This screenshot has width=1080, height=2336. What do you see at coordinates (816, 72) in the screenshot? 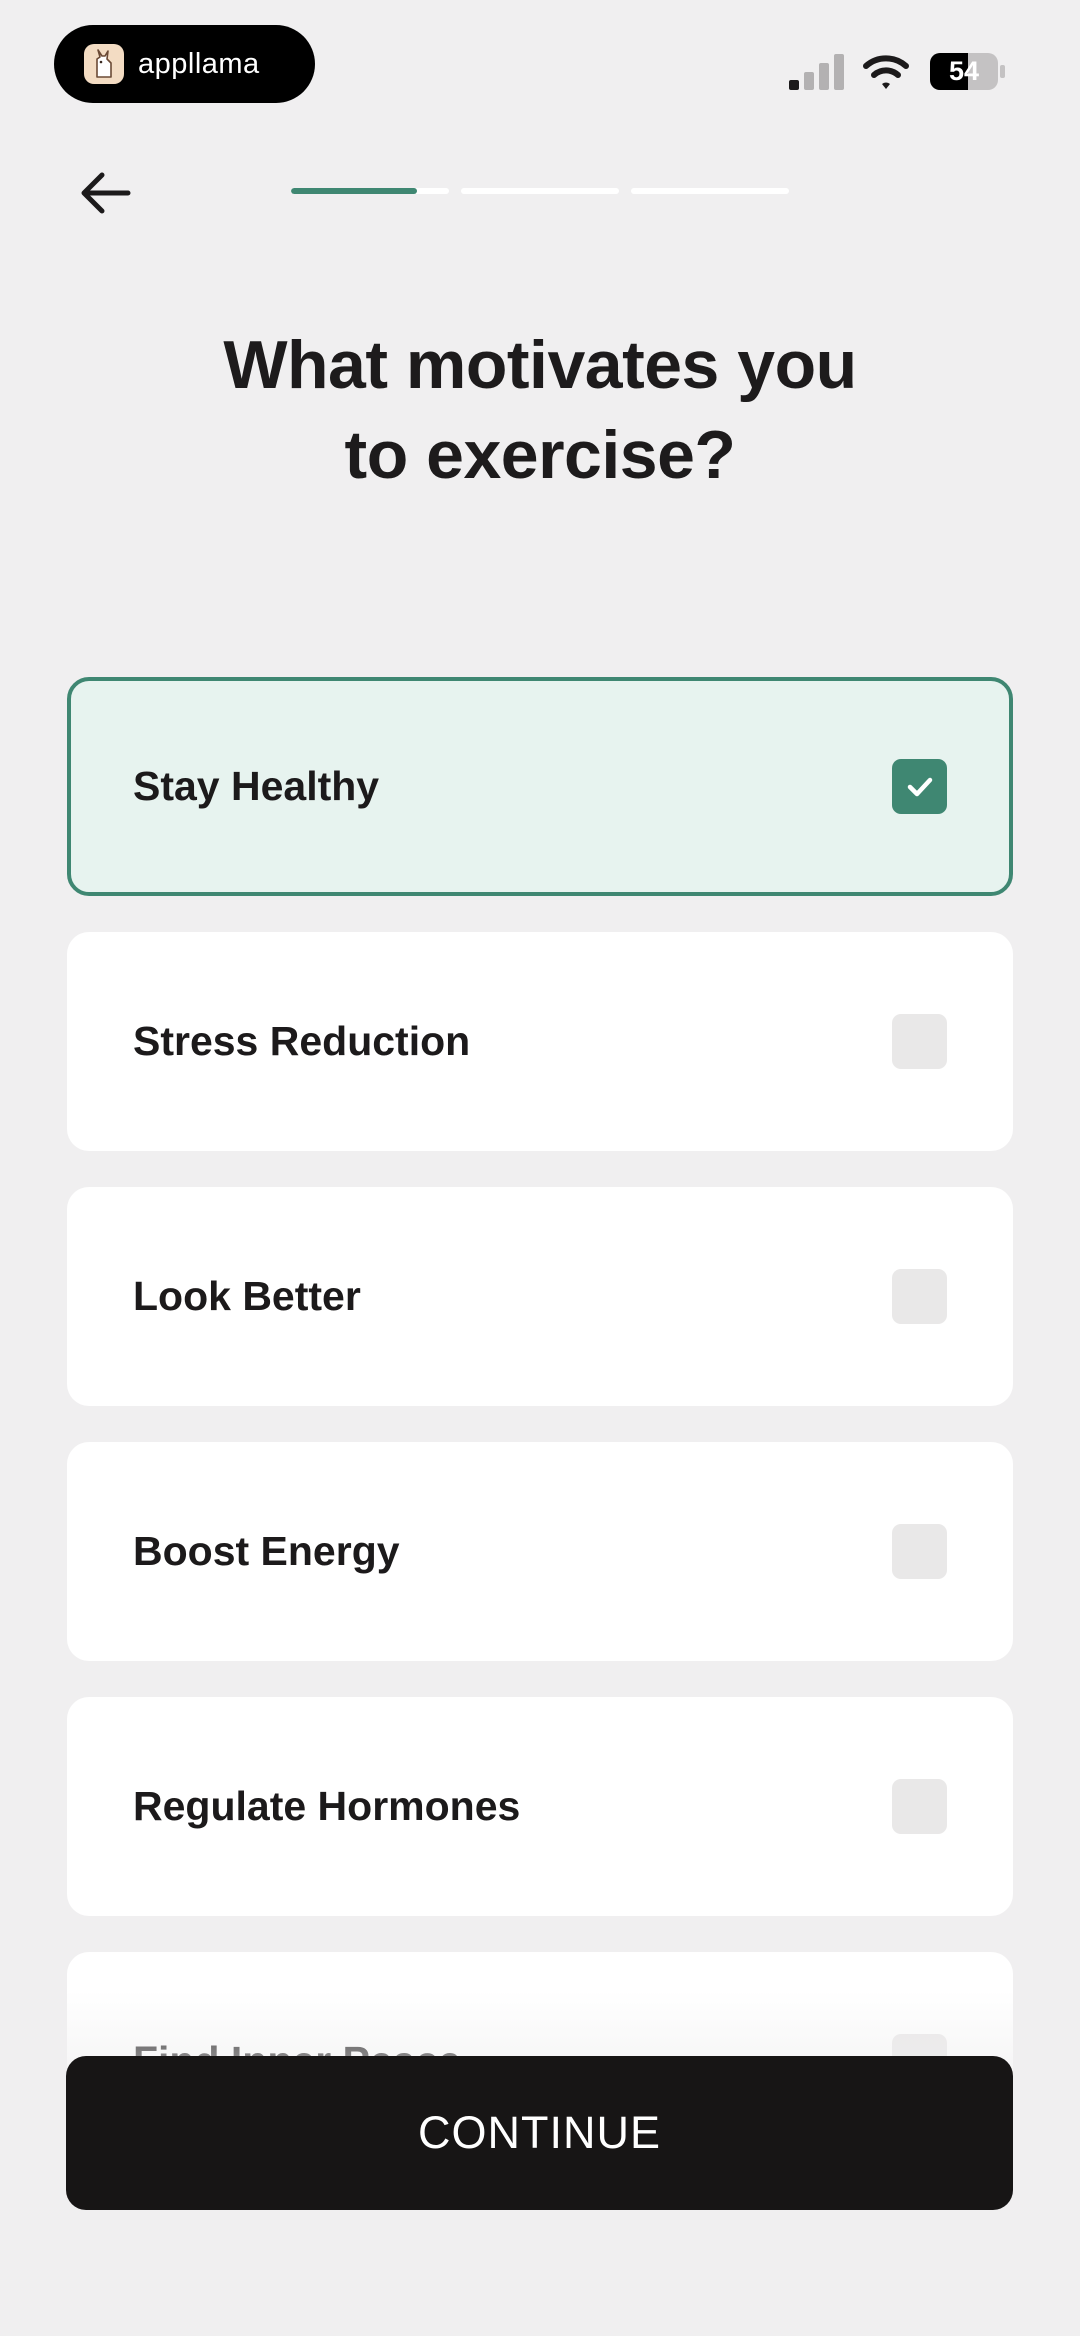
I see `cellular-signal-icon` at bounding box center [816, 72].